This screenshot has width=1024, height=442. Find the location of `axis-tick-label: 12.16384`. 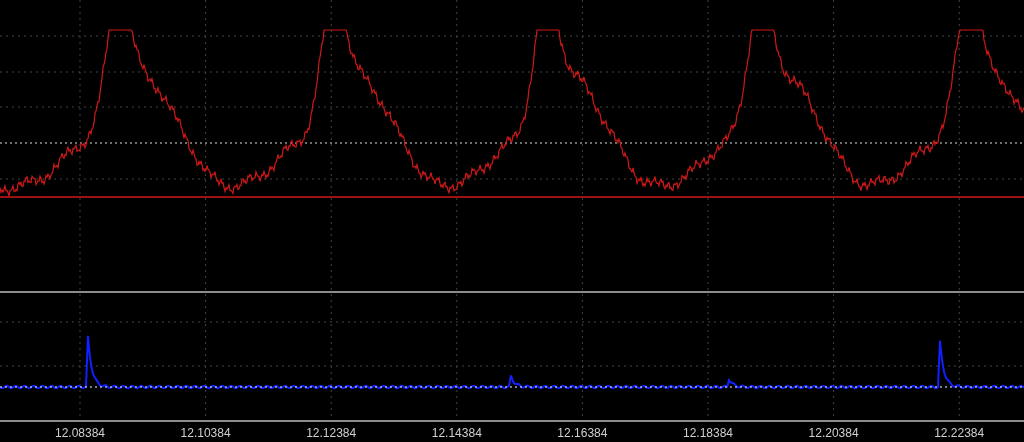

axis-tick-label: 12.16384 is located at coordinates (582, 433).